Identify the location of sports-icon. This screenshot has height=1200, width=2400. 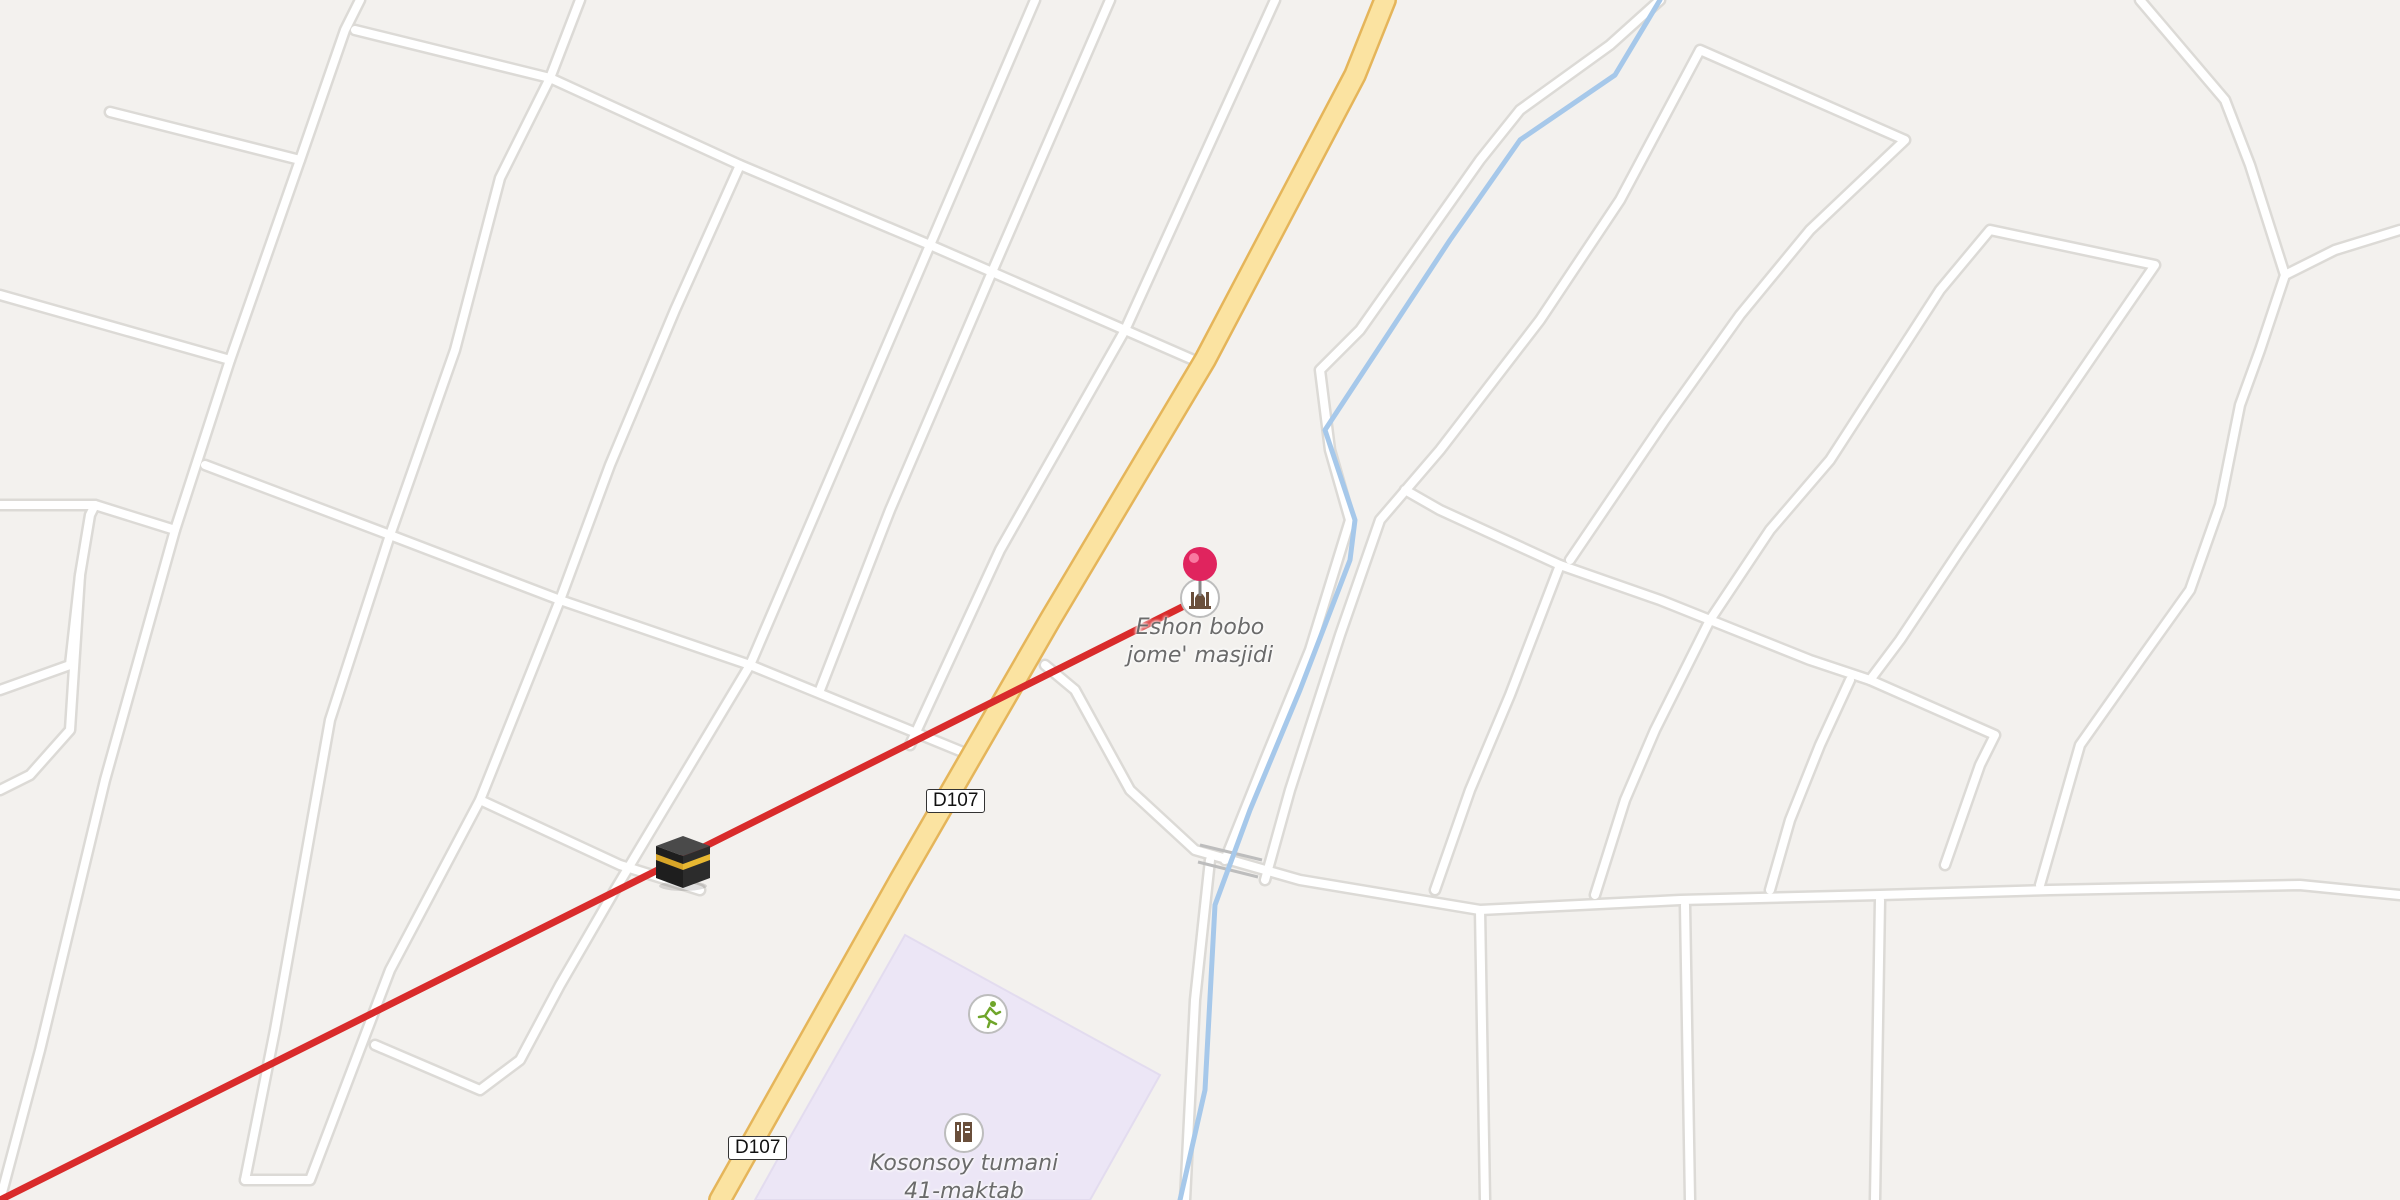
(988, 1014).